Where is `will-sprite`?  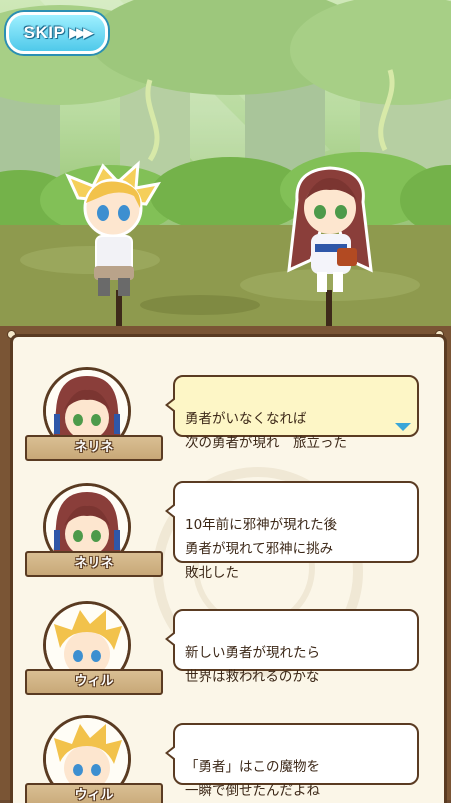
will-sprite is located at coordinates (113, 228).